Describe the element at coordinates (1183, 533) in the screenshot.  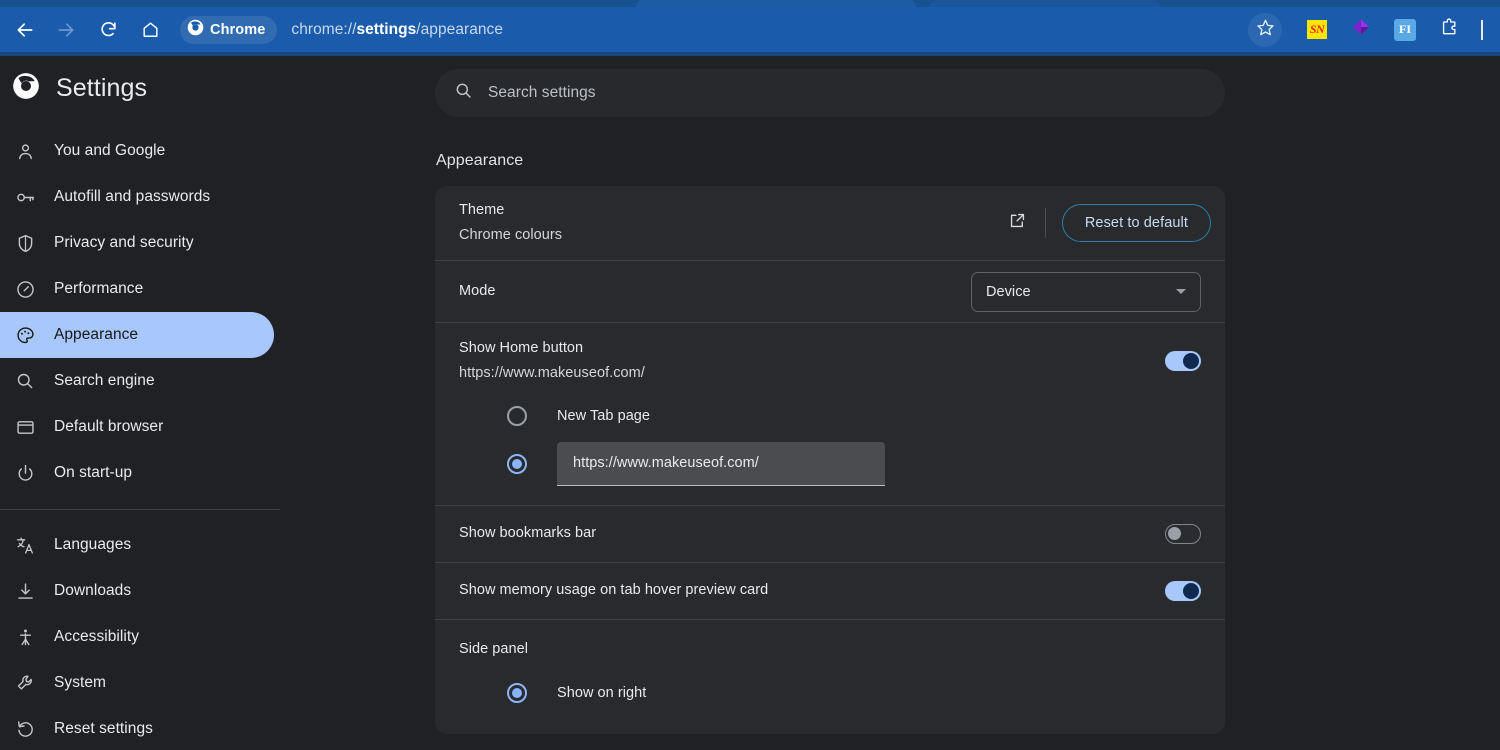
I see `show-bookmarks-bar-toggle` at that location.